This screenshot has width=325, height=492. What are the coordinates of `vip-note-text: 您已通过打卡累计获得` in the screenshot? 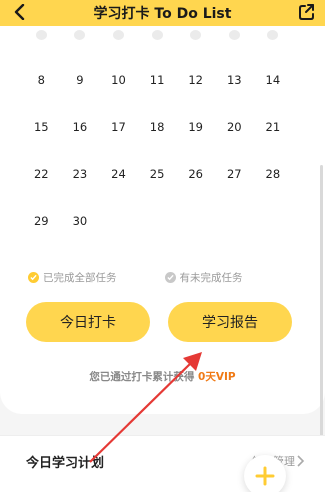 It's located at (142, 377).